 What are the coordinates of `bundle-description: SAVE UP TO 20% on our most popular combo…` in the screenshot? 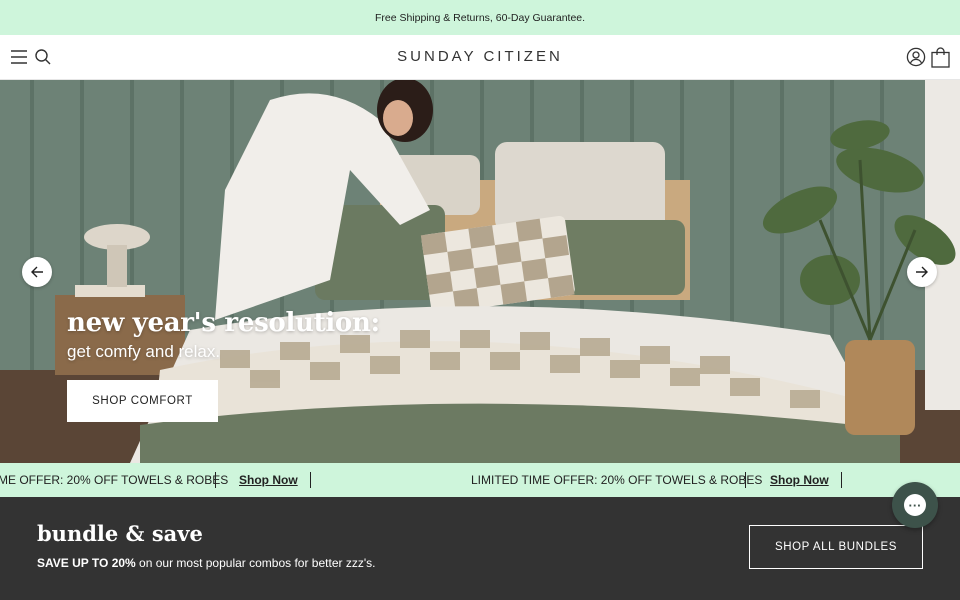 It's located at (206, 563).